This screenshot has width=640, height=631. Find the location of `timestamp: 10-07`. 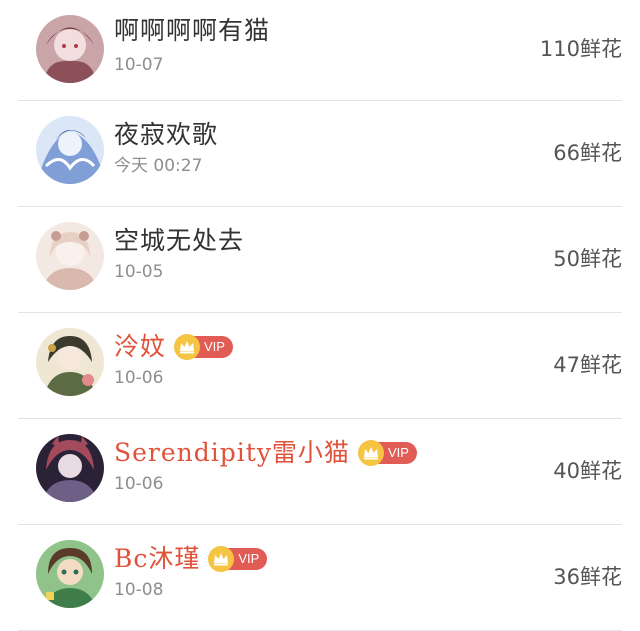

timestamp: 10-07 is located at coordinates (139, 65).